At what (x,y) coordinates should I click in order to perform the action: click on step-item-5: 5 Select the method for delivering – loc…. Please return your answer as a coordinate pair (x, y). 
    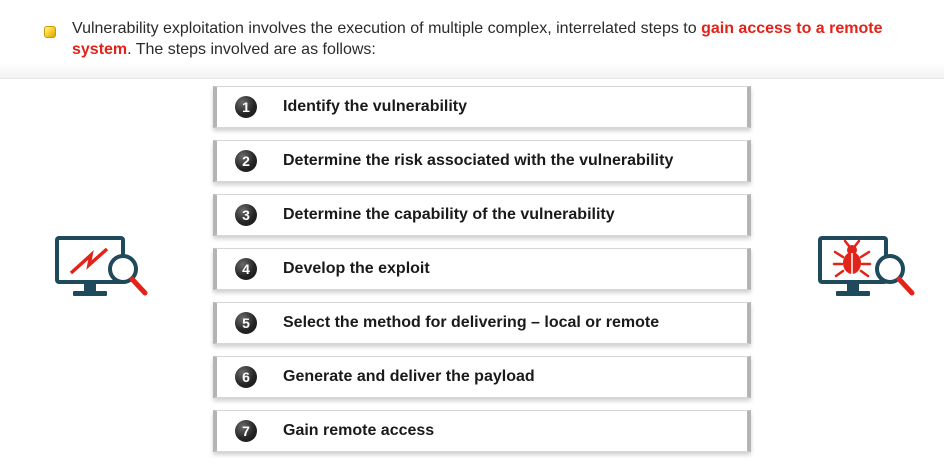
    Looking at the image, I should click on (482, 323).